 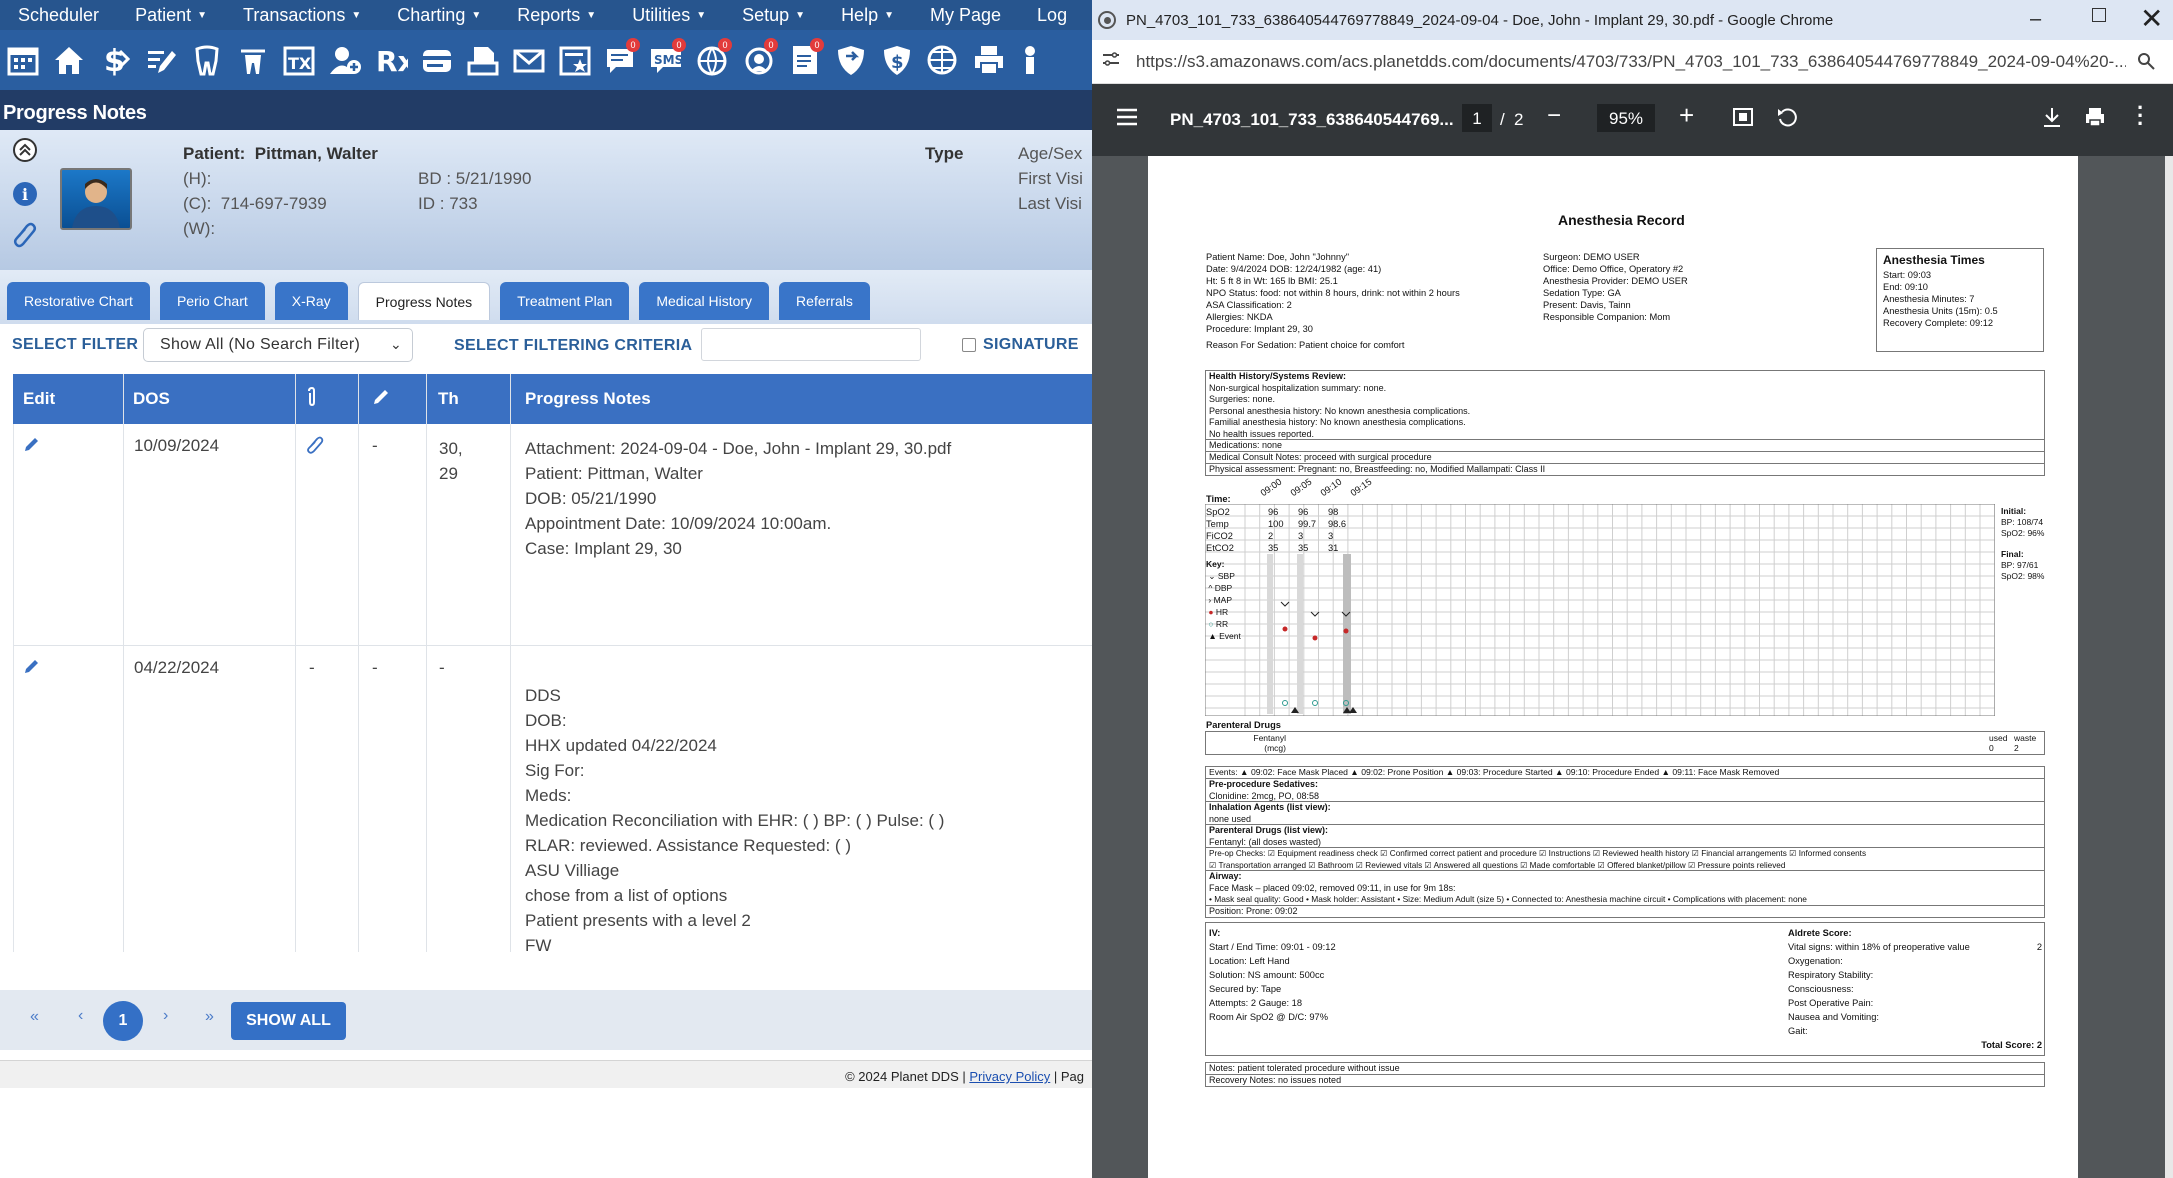 What do you see at coordinates (278, 345) in the screenshot?
I see `filter-select: Show All (No Search Filter) ⌄` at bounding box center [278, 345].